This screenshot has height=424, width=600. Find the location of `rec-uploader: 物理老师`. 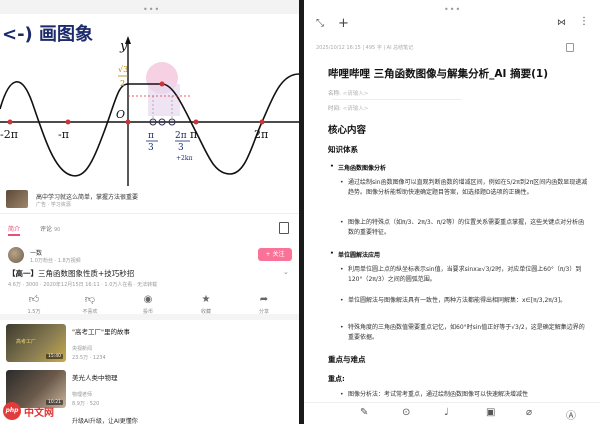

rec-uploader: 物理老师 is located at coordinates (82, 395).